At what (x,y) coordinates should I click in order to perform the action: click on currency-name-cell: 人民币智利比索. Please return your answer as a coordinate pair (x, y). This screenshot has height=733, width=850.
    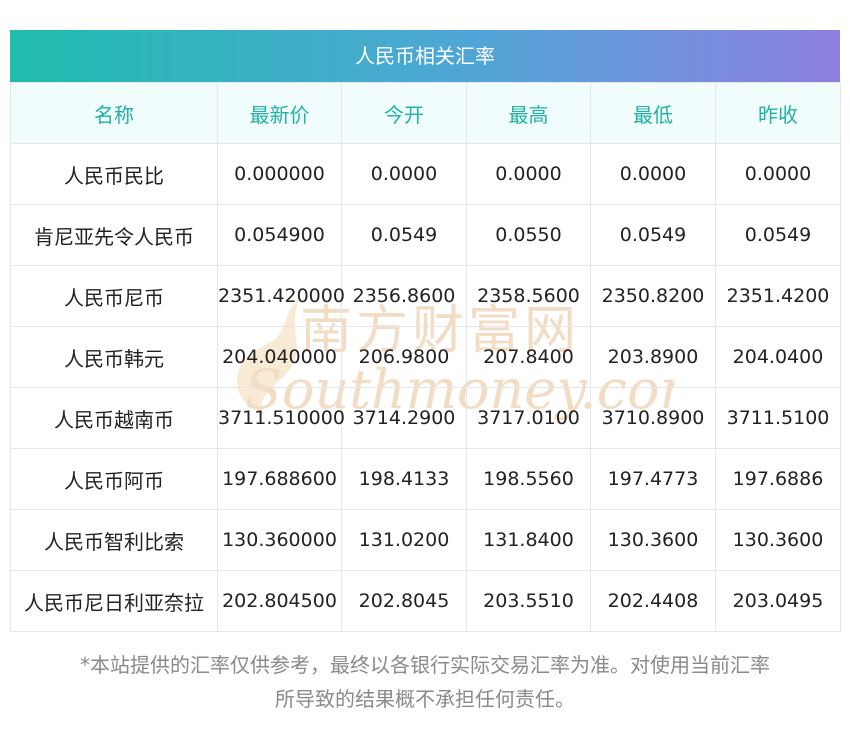
    Looking at the image, I should click on (114, 540).